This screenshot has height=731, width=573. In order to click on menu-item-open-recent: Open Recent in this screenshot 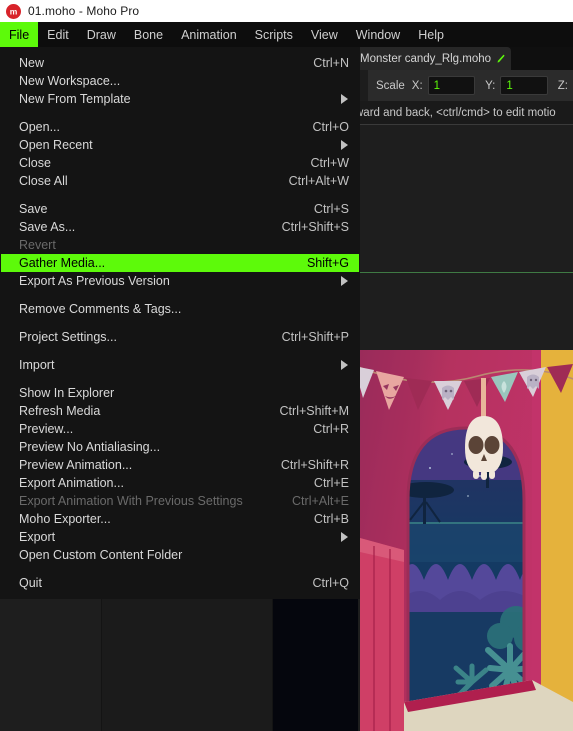, I will do `click(180, 145)`.